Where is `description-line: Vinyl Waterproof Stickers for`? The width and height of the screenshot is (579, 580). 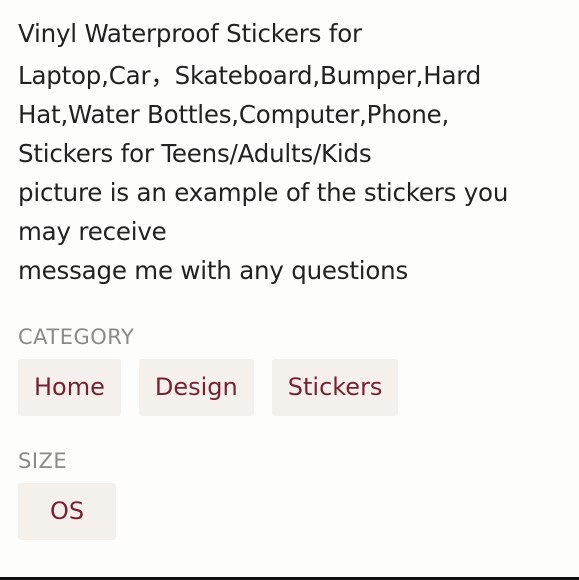 description-line: Vinyl Waterproof Stickers for is located at coordinates (190, 33).